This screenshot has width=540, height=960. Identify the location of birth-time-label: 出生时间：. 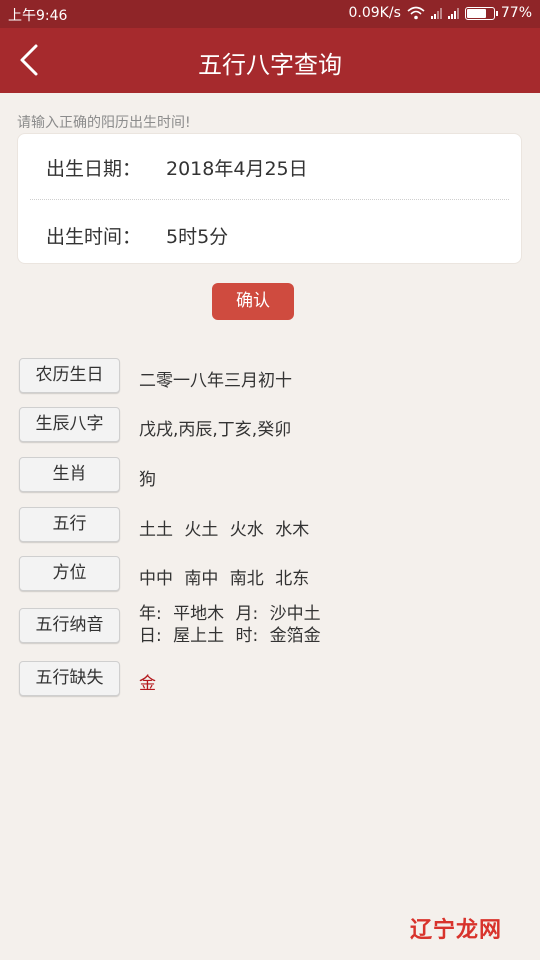
(94, 237).